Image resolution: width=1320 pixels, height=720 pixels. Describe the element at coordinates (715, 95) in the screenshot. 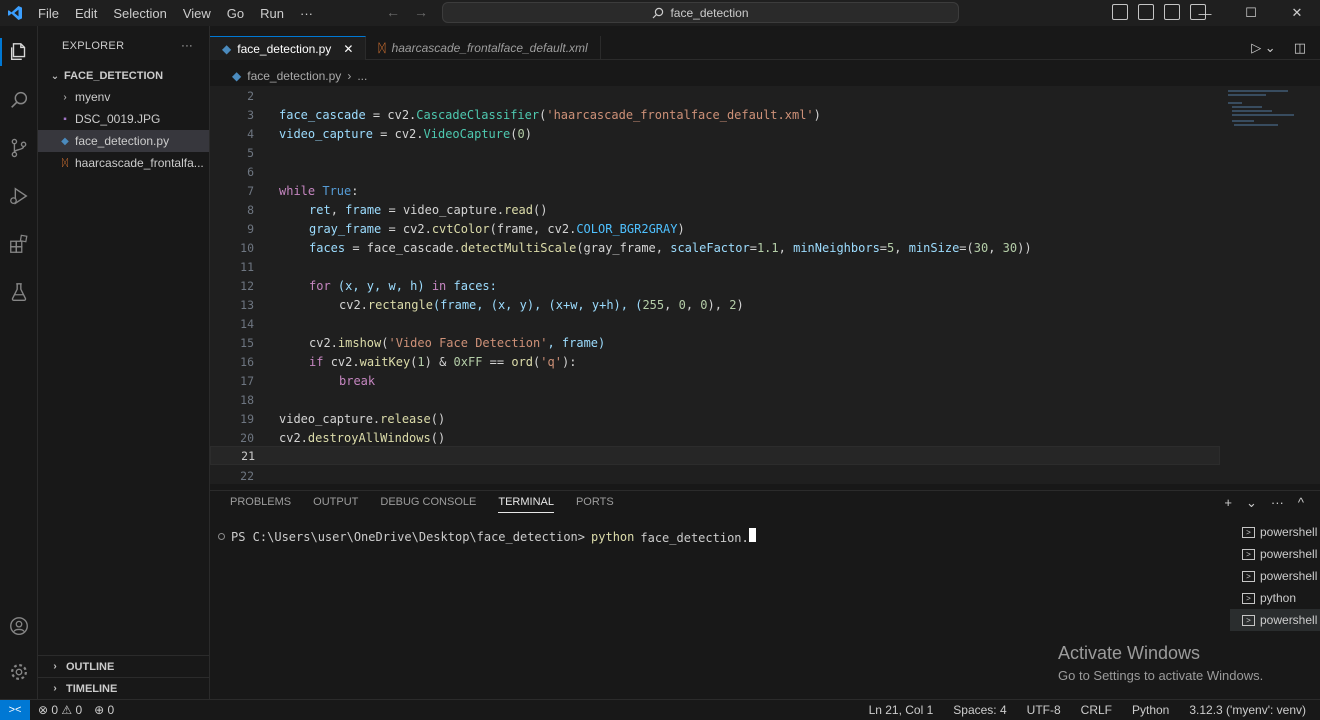

I see `code-line: 2` at that location.